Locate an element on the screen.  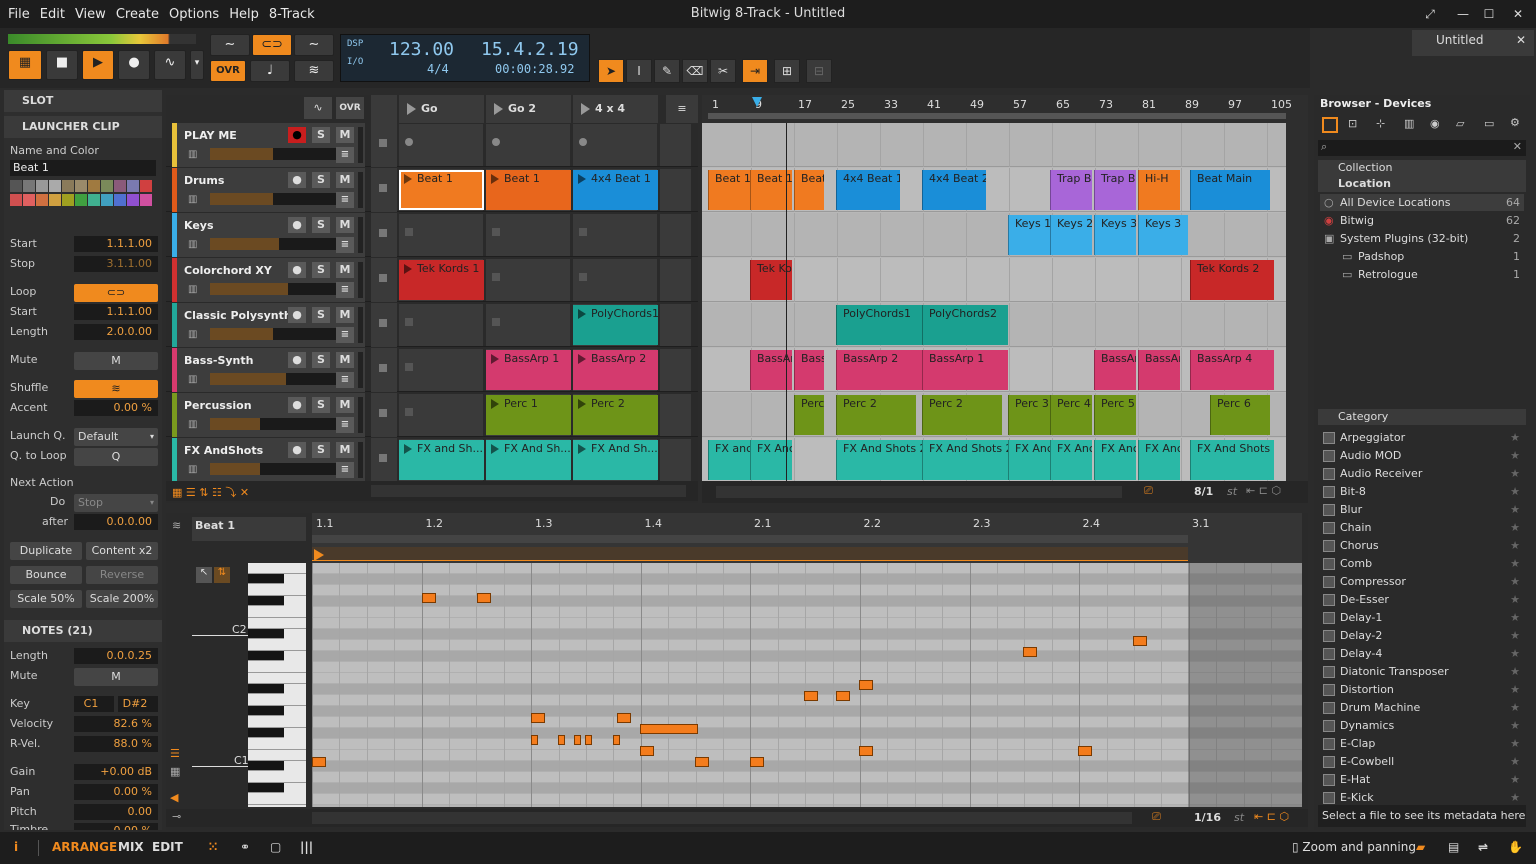
time-signature: 4/4 is located at coordinates (438, 69).